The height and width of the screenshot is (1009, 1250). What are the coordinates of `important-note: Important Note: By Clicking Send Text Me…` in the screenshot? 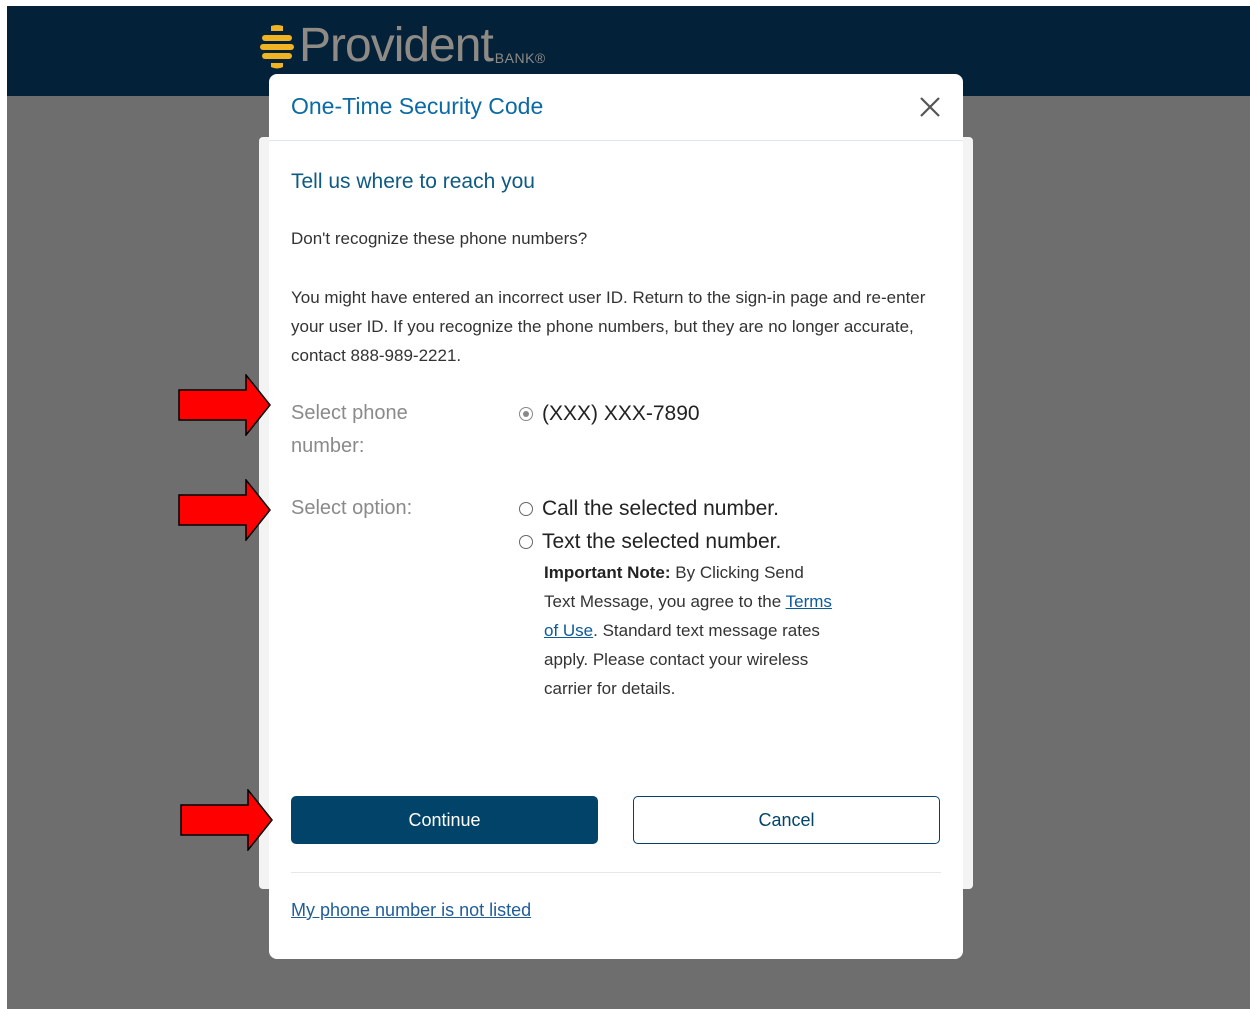 It's located at (689, 630).